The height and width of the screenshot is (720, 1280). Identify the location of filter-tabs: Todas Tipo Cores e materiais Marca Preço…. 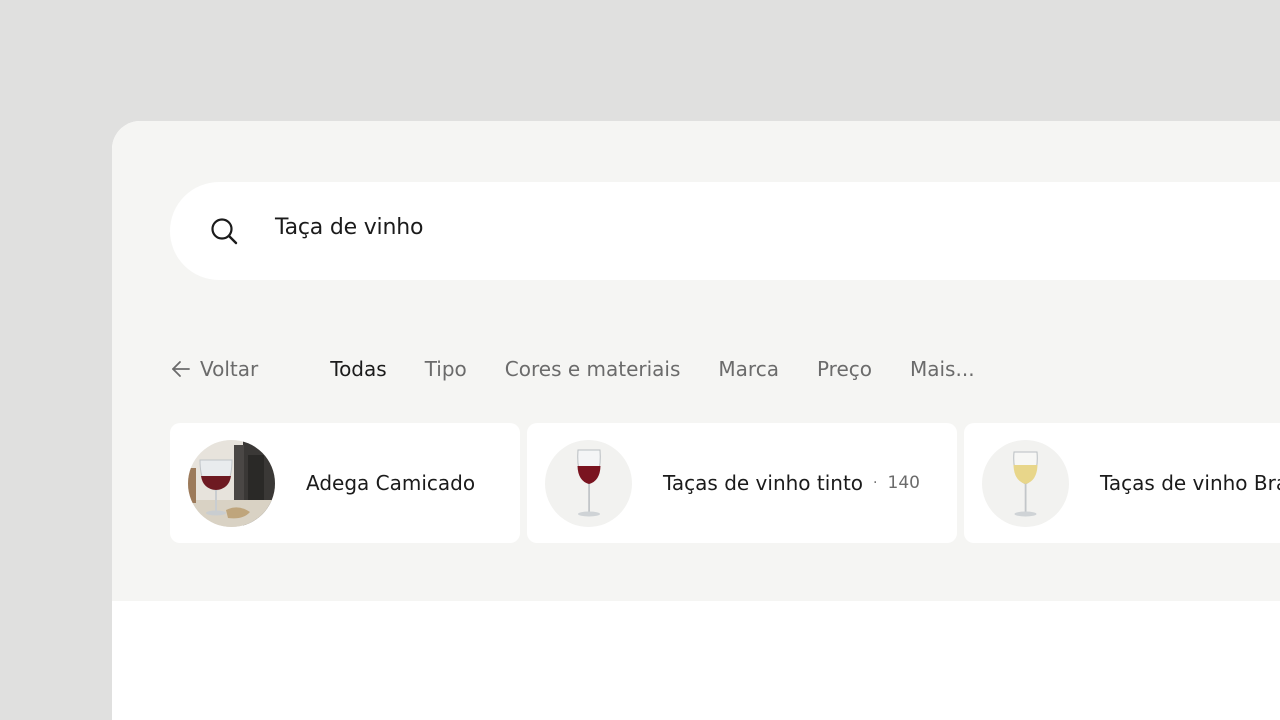
(652, 369).